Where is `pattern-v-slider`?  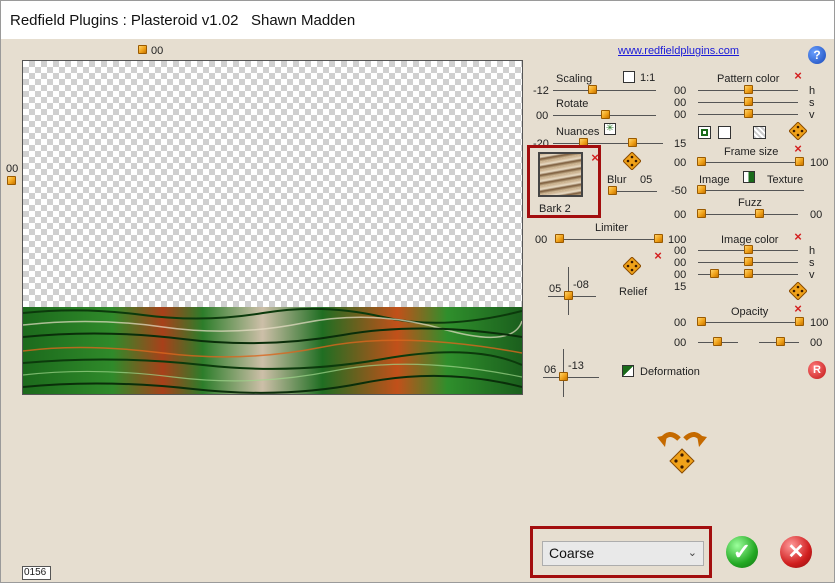 pattern-v-slider is located at coordinates (748, 113).